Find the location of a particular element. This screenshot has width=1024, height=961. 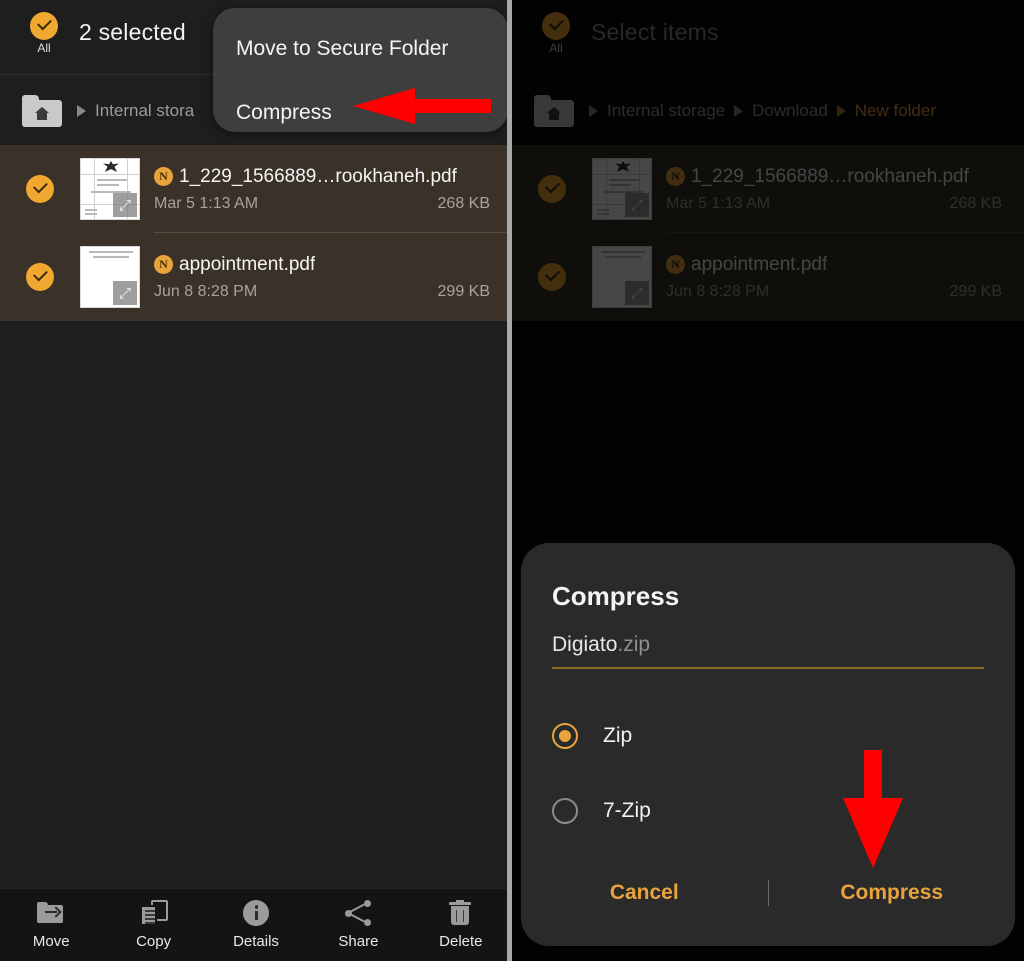

breadcrumb-item-internal-storage: Internal stora is located at coordinates (144, 111).